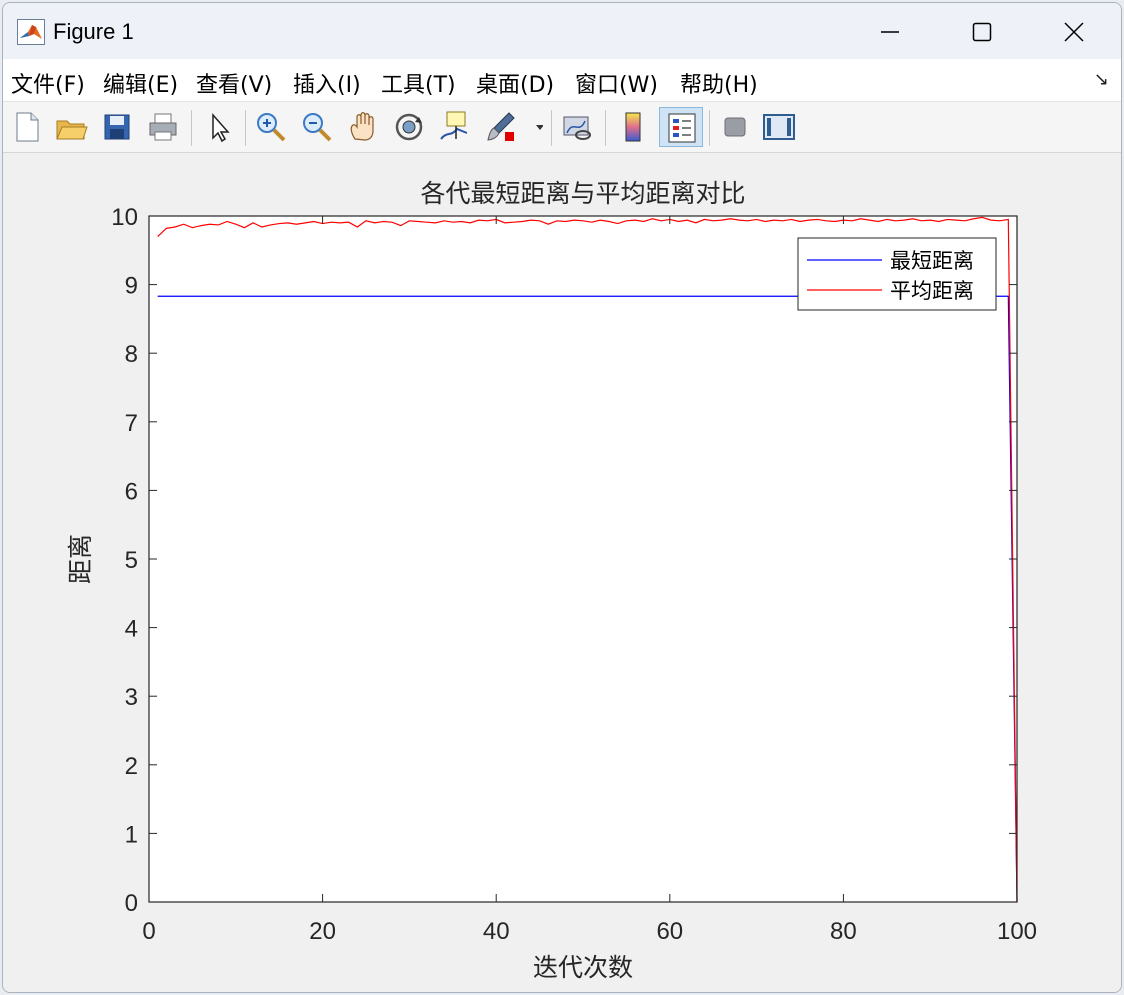 This screenshot has width=1124, height=995. I want to click on menu-edit: 编辑(E), so click(140, 83).